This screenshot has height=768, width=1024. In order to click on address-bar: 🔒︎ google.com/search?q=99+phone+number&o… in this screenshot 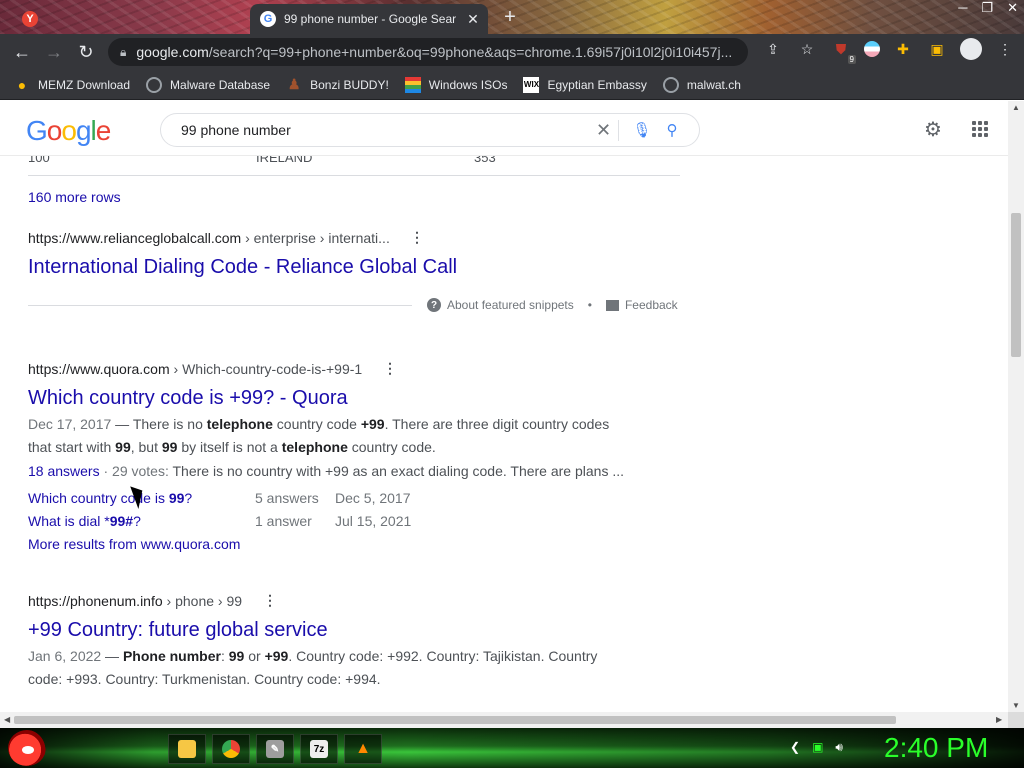, I will do `click(428, 52)`.